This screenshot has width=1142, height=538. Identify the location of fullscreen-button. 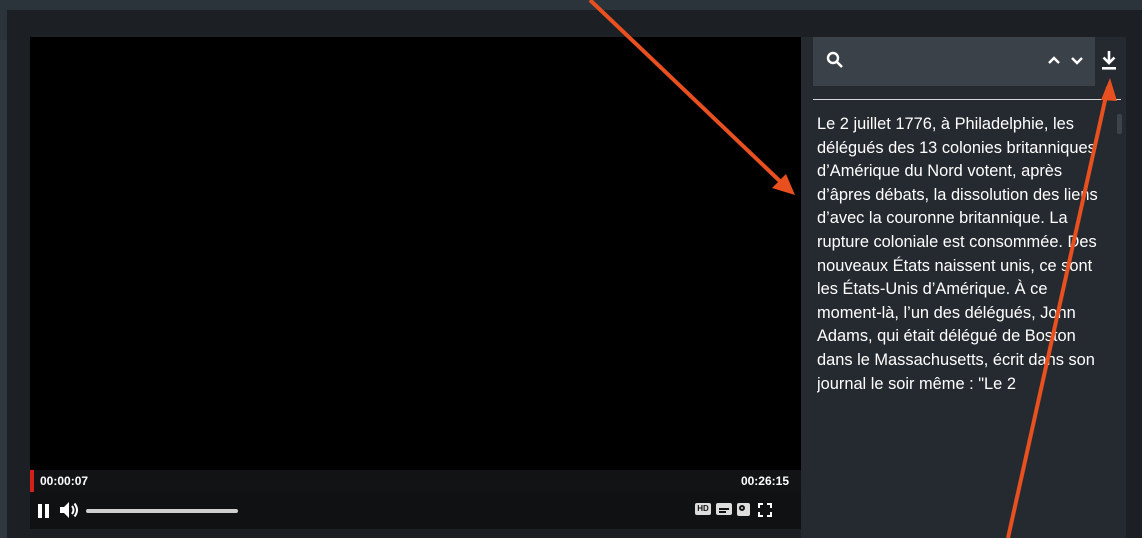
(767, 510).